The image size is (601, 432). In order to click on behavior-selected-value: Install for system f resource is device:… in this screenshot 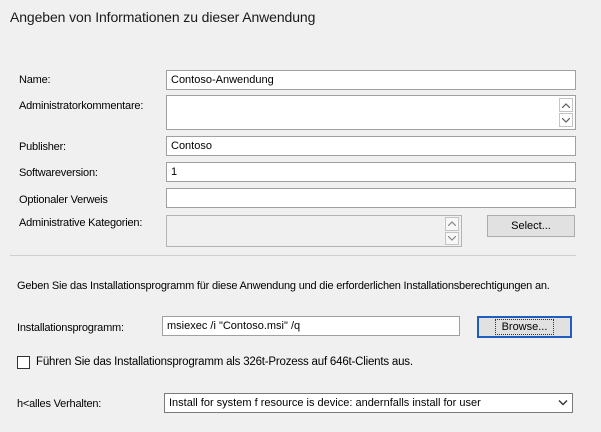, I will do `click(325, 403)`.